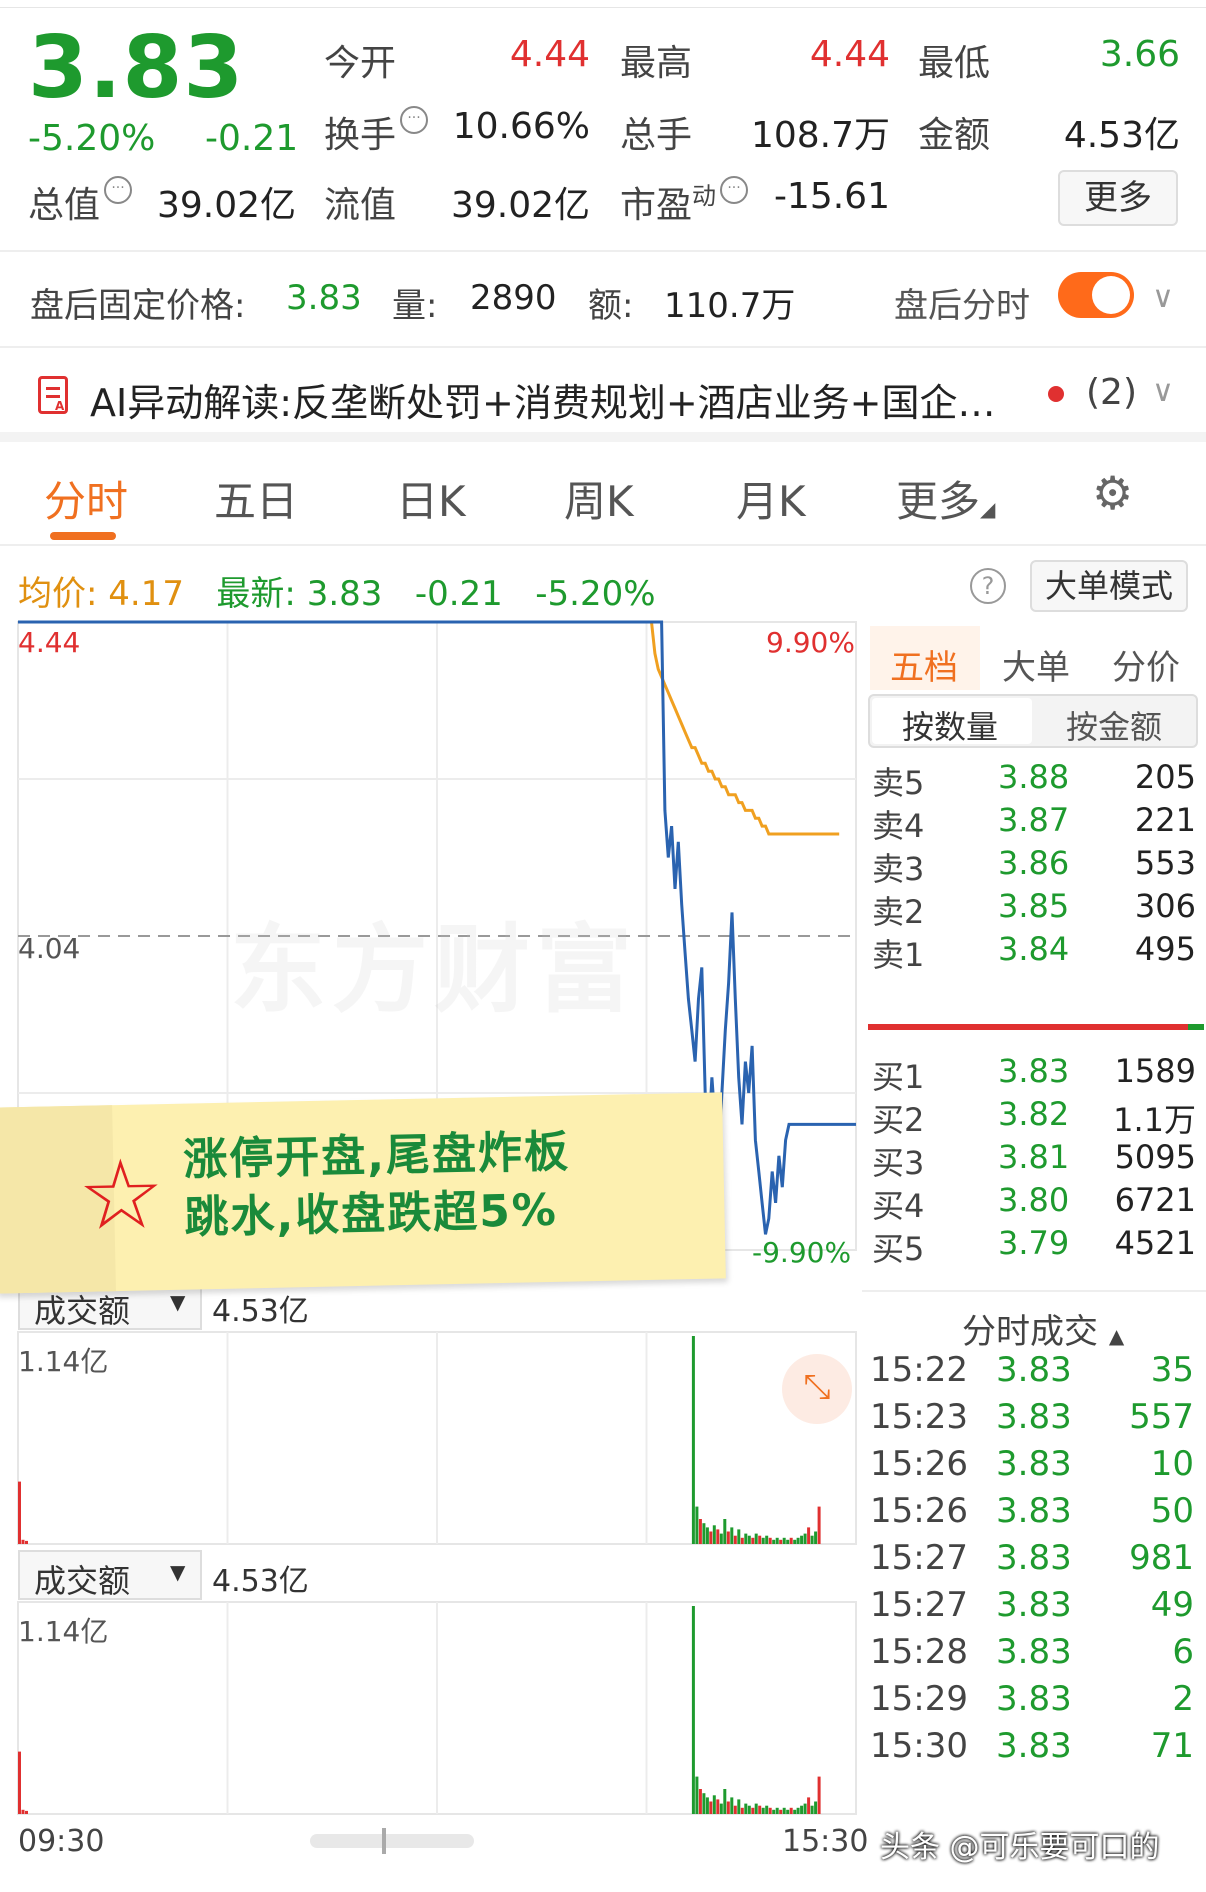 The height and width of the screenshot is (1892, 1206). I want to click on tab-intraday: 分时, so click(86, 498).